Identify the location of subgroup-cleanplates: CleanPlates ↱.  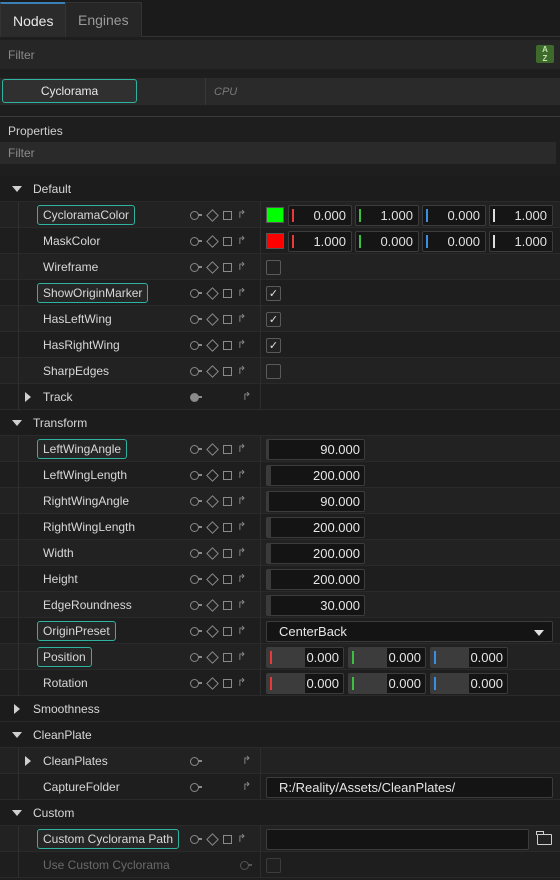
(280, 761).